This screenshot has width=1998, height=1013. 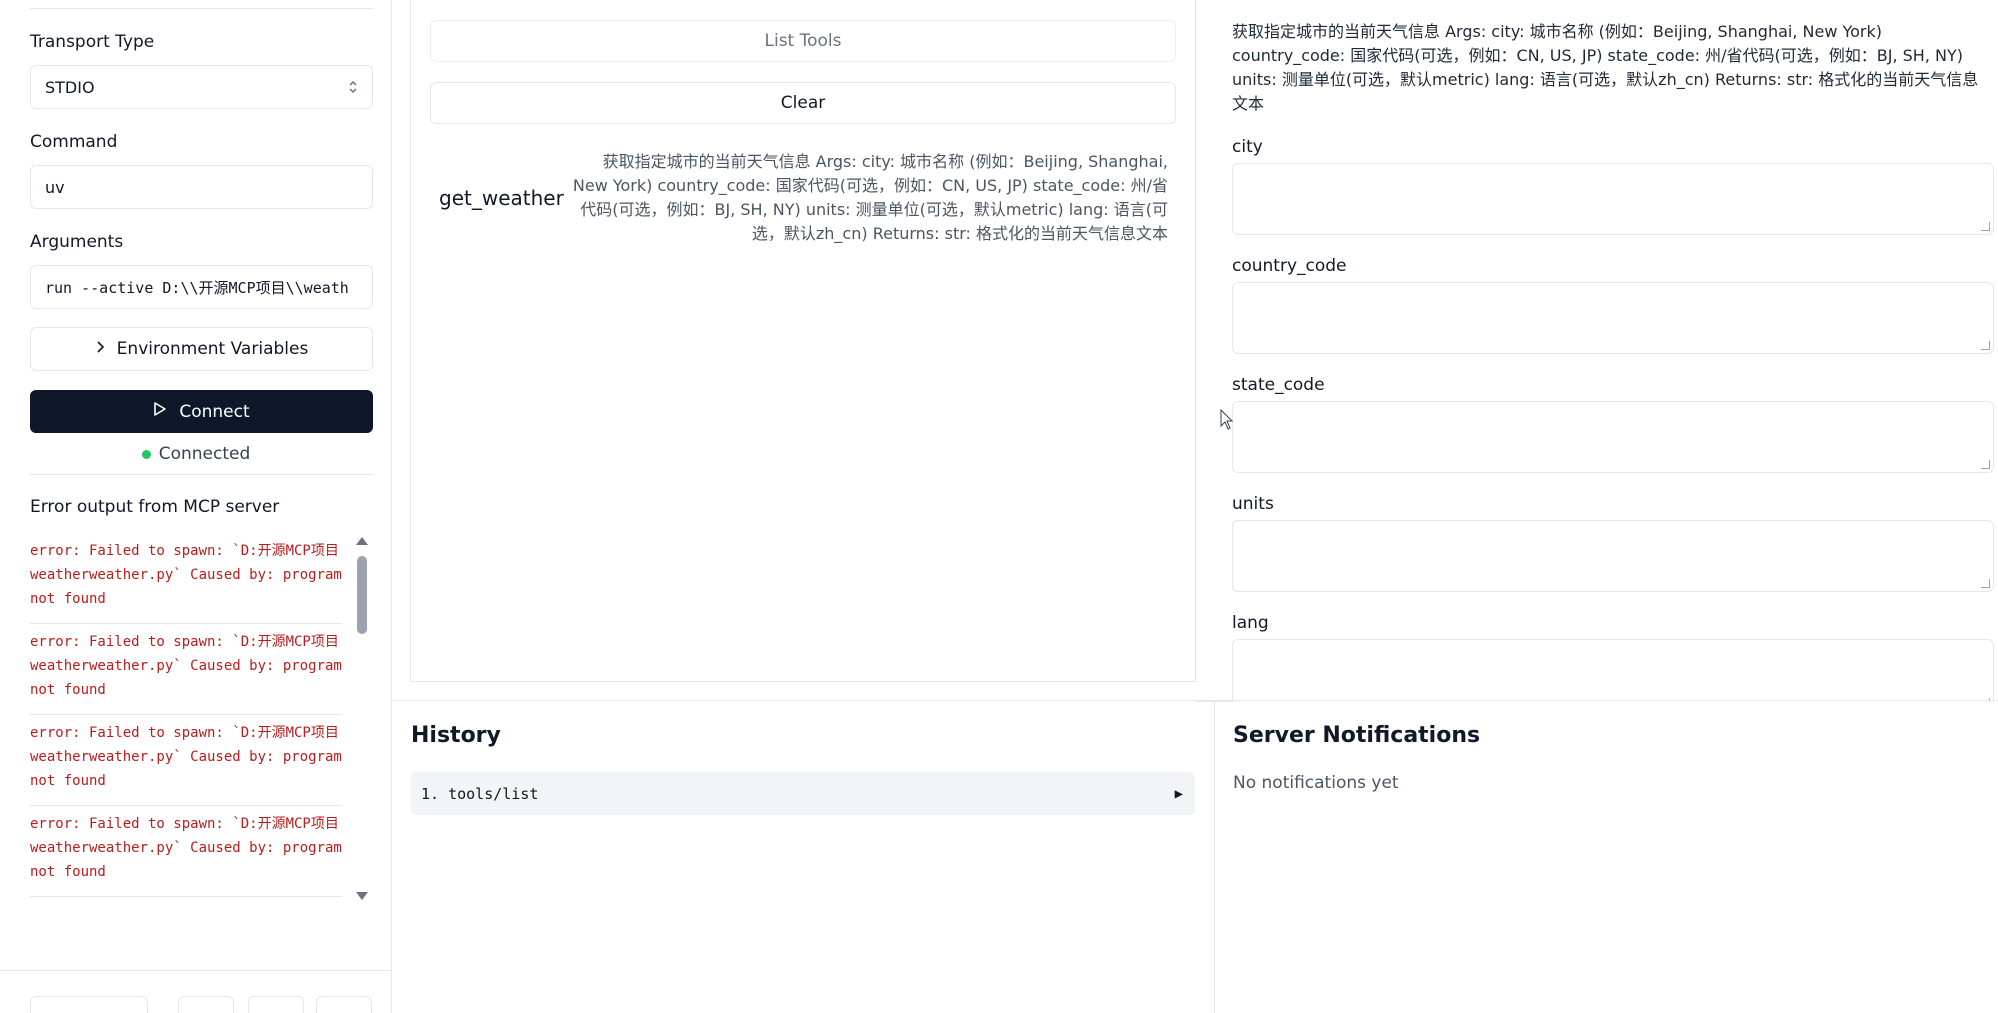 What do you see at coordinates (74, 142) in the screenshot?
I see `command-label: Command` at bounding box center [74, 142].